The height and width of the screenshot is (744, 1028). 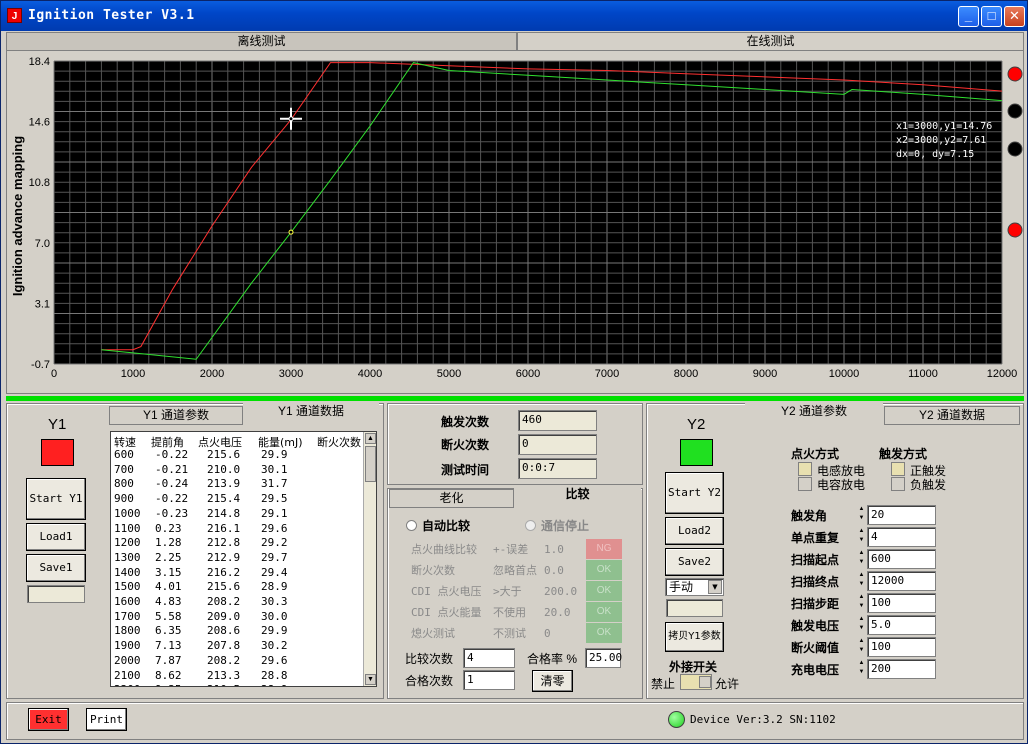 I want to click on tab-online-test: 在线测试, so click(x=770, y=41).